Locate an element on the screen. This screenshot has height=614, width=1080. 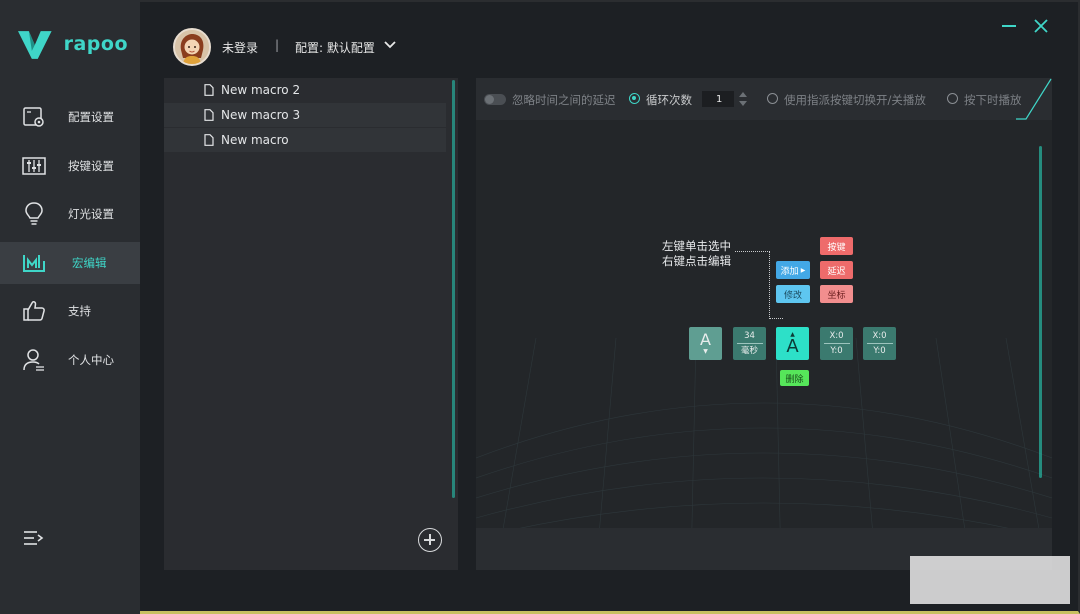
v-logo-icon is located at coordinates (35, 45).